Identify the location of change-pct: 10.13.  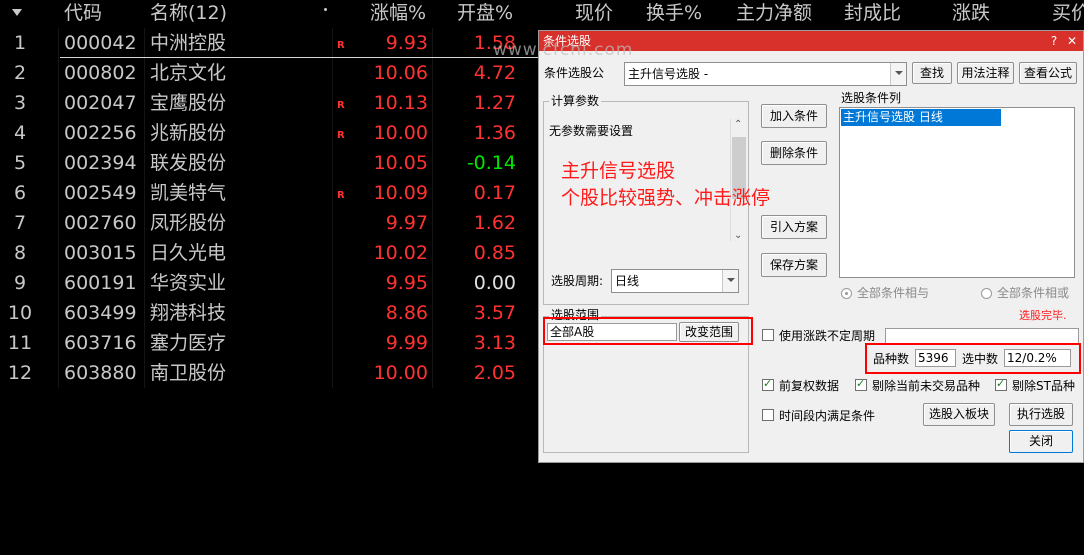
(400, 103).